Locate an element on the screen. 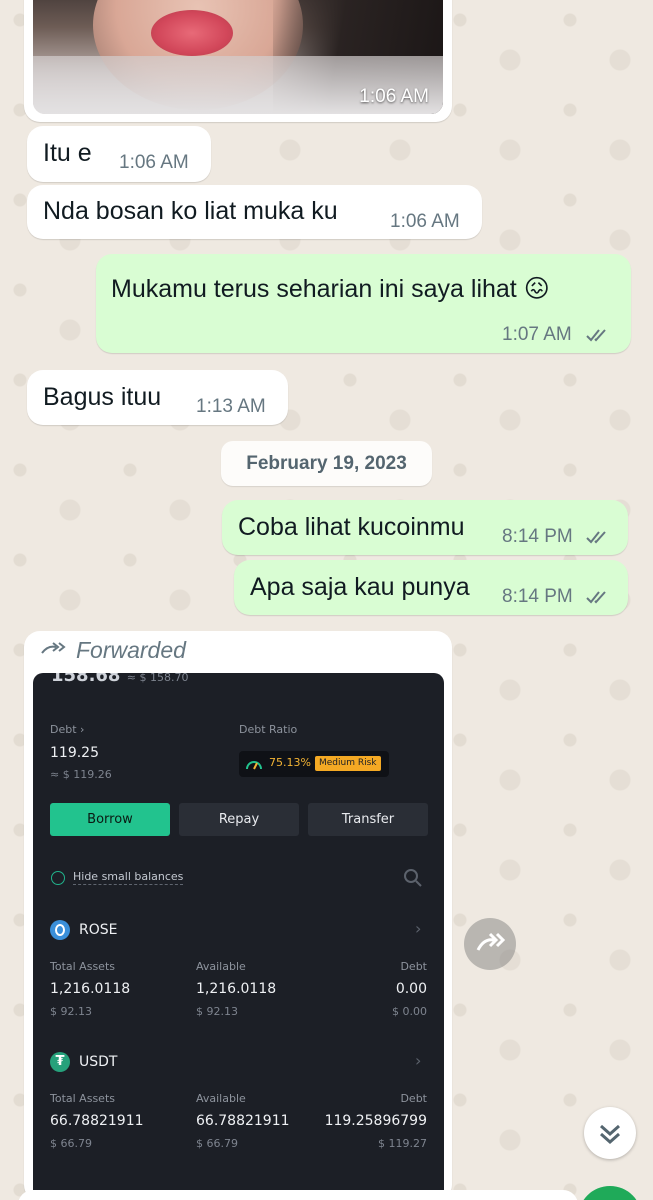 The image size is (653, 1200). gauge-icon is located at coordinates (254, 765).